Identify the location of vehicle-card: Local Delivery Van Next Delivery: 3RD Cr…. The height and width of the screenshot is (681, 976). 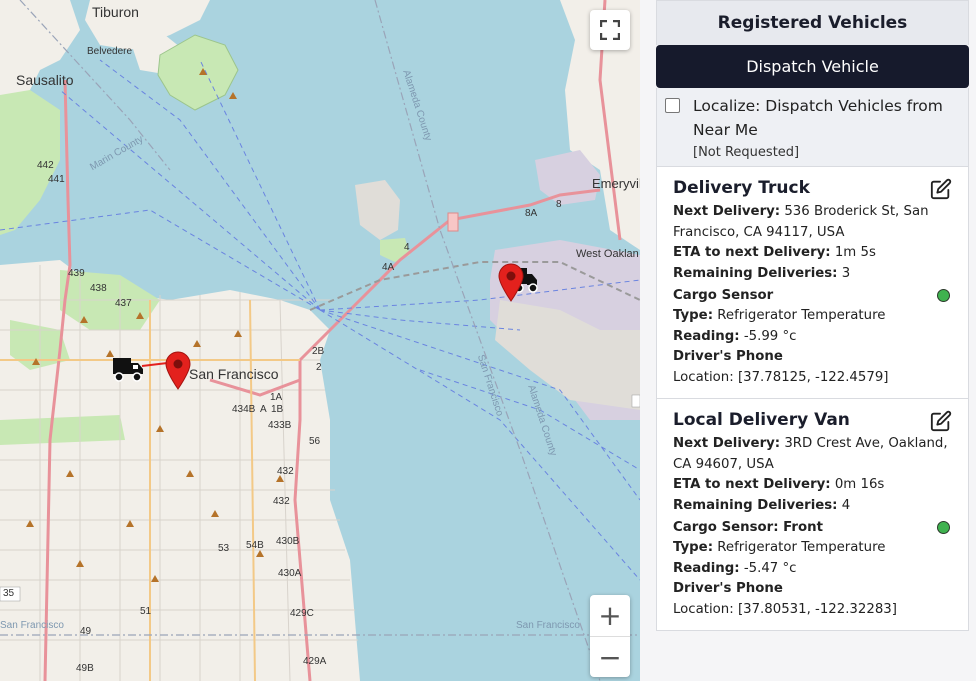
(812, 515).